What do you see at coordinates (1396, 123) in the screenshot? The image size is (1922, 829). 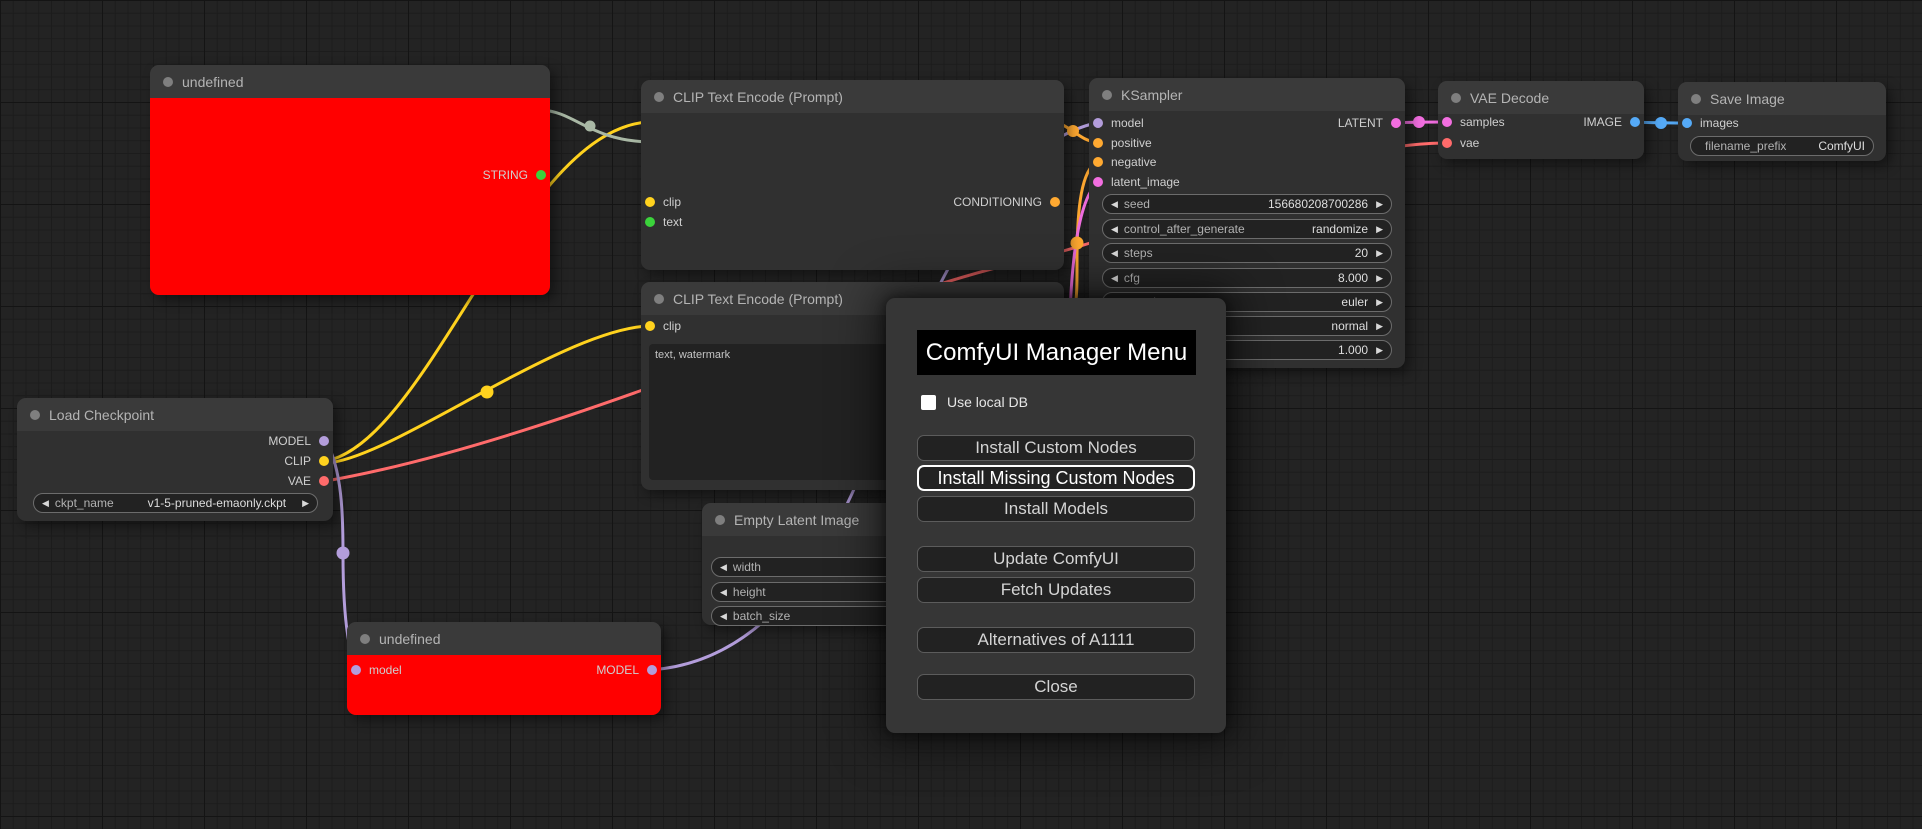 I see `slot-dot-latent` at bounding box center [1396, 123].